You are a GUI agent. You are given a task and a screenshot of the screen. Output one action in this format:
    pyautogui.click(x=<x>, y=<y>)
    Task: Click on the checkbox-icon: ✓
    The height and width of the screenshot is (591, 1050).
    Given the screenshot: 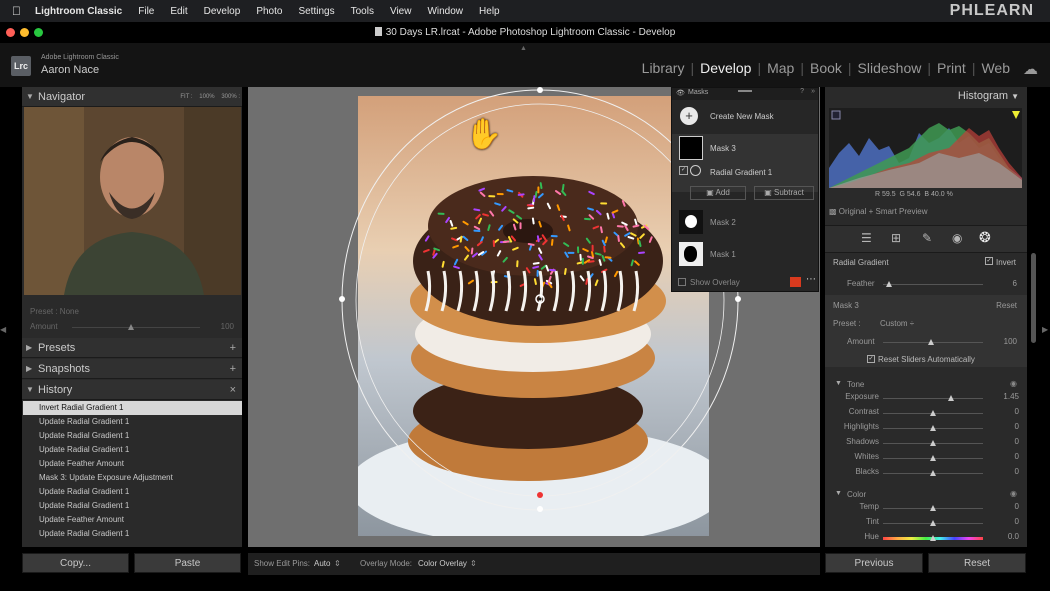 What is the action you would take?
    pyautogui.click(x=683, y=170)
    